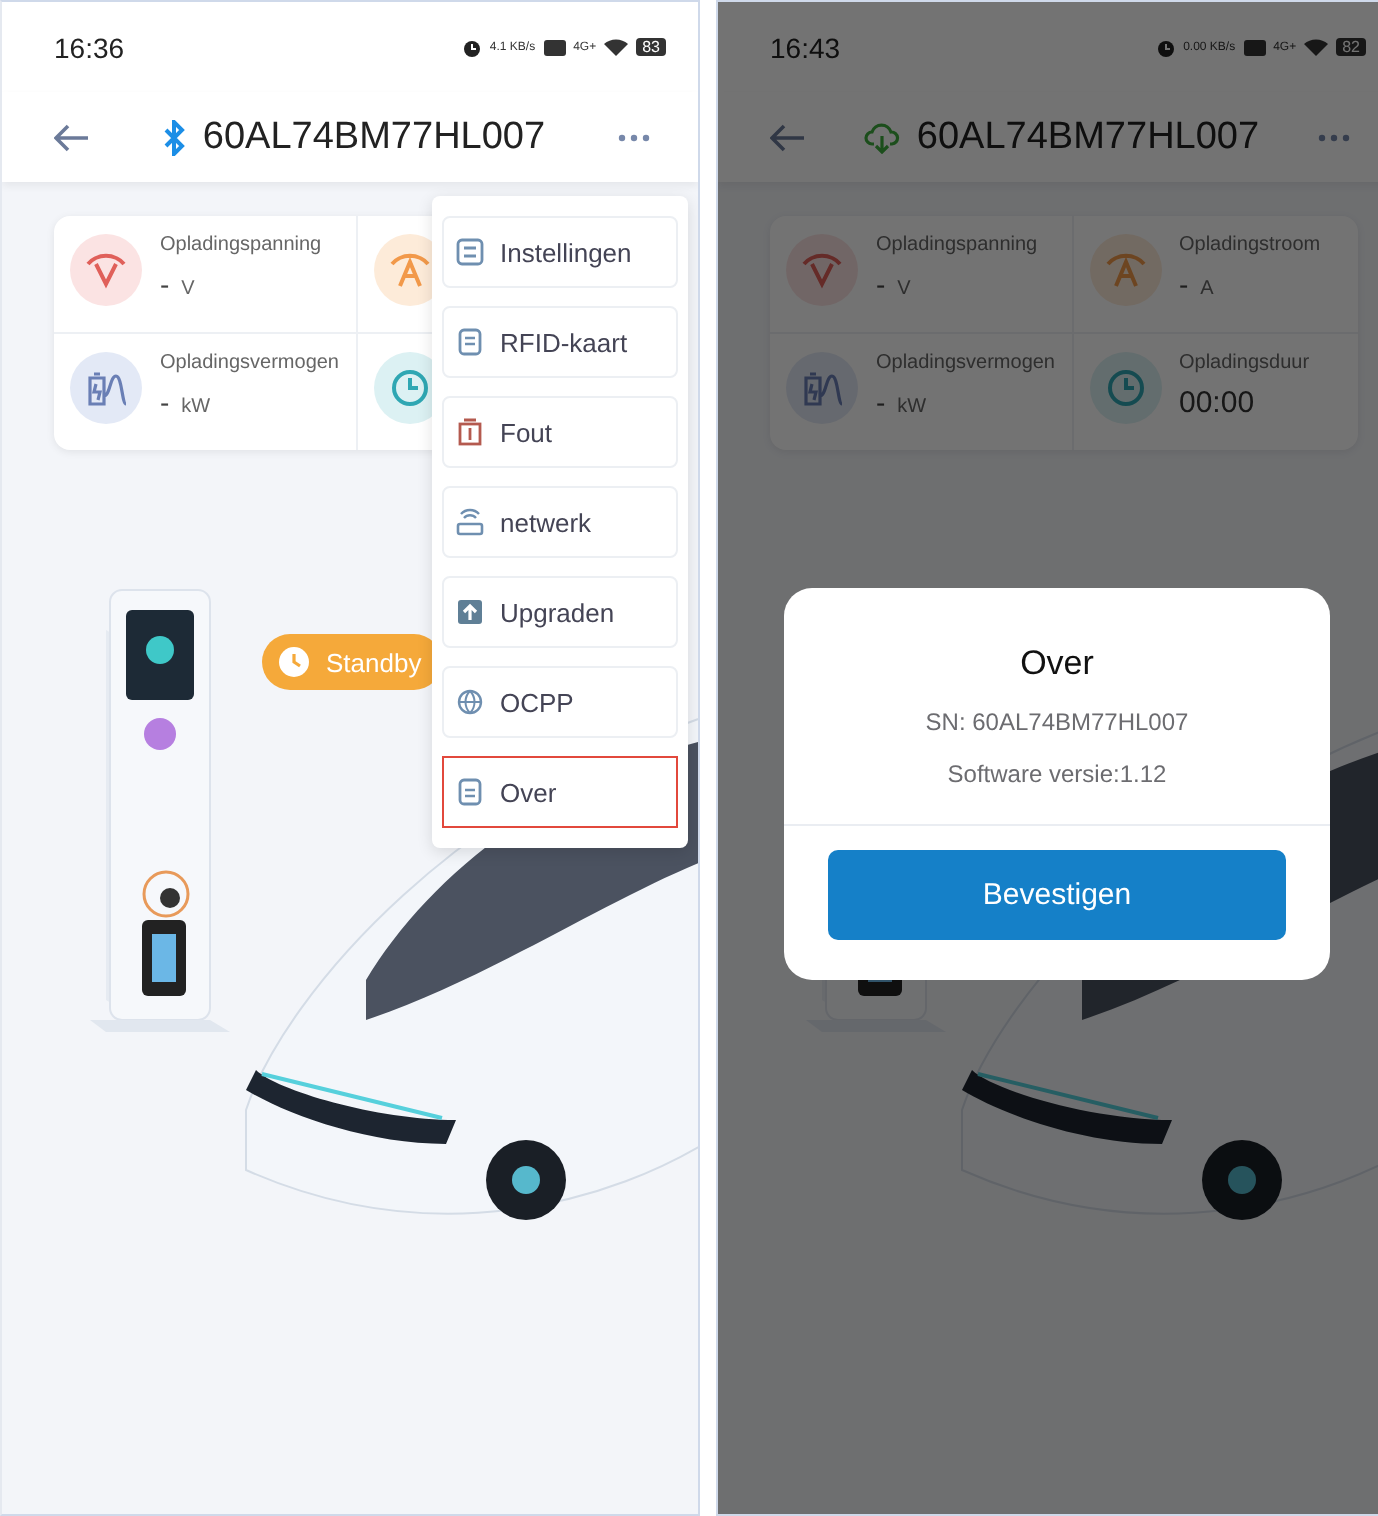 This screenshot has height=1516, width=1378. Describe the element at coordinates (470, 522) in the screenshot. I see `router-icon` at that location.